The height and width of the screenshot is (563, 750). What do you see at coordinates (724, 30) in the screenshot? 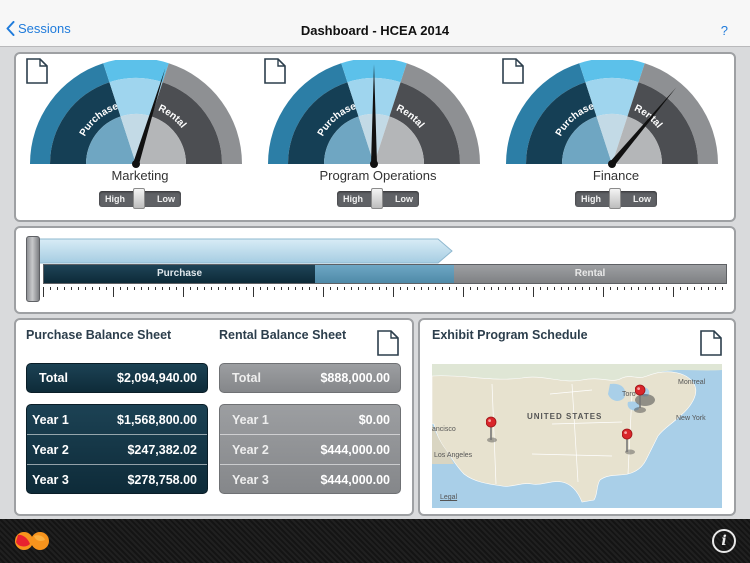
I see `help-button: ?` at bounding box center [724, 30].